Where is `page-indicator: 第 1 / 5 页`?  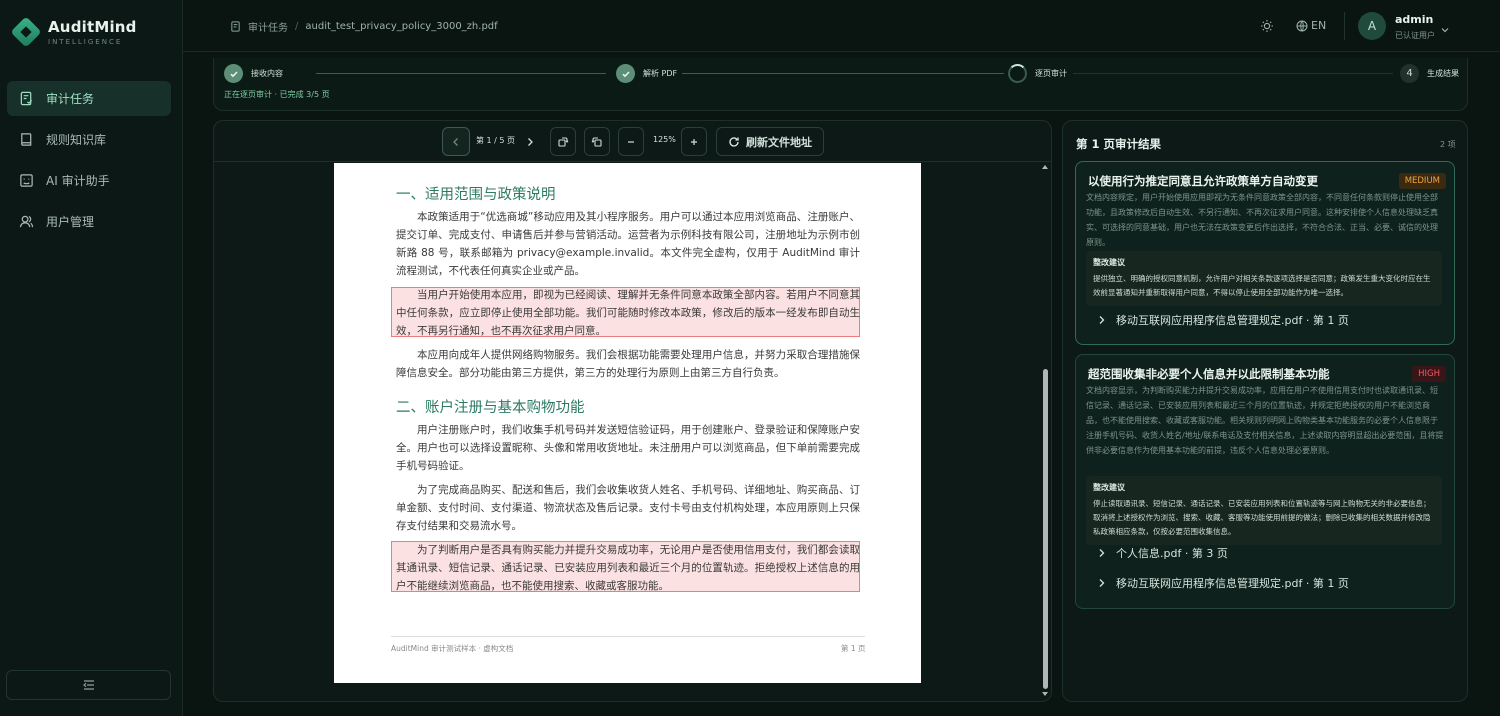 page-indicator: 第 1 / 5 页 is located at coordinates (496, 140).